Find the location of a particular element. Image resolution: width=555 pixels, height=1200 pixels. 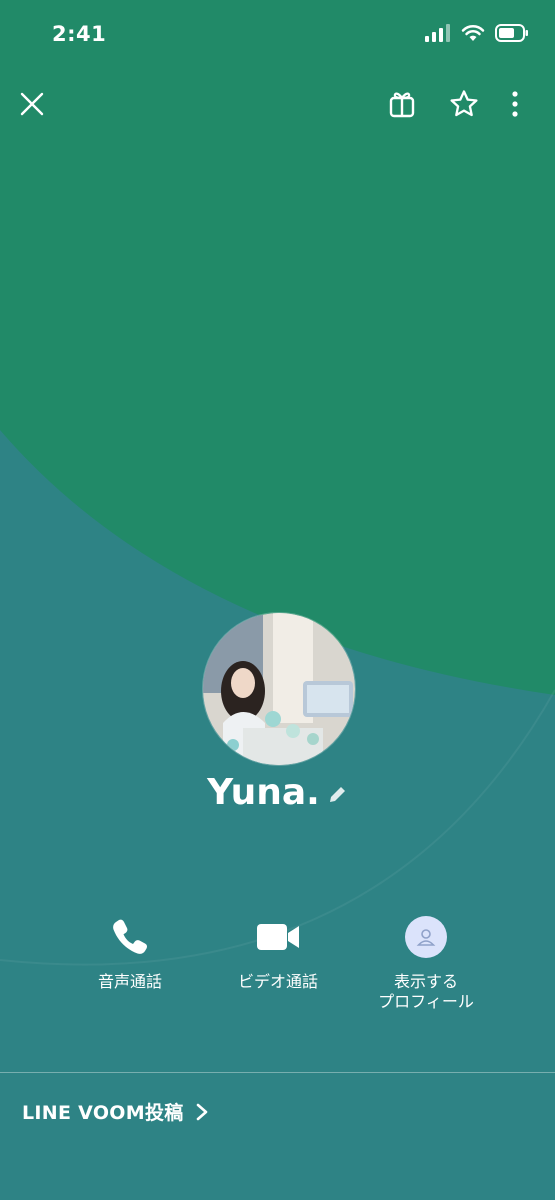

signal-icon is located at coordinates (437, 33).